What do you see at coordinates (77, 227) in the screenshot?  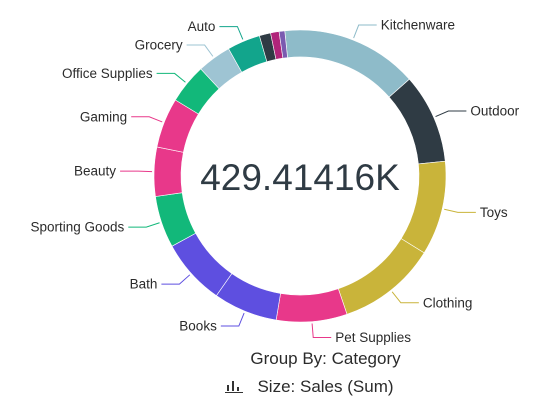 I see `label-sporting-goods: Sporting Goods` at bounding box center [77, 227].